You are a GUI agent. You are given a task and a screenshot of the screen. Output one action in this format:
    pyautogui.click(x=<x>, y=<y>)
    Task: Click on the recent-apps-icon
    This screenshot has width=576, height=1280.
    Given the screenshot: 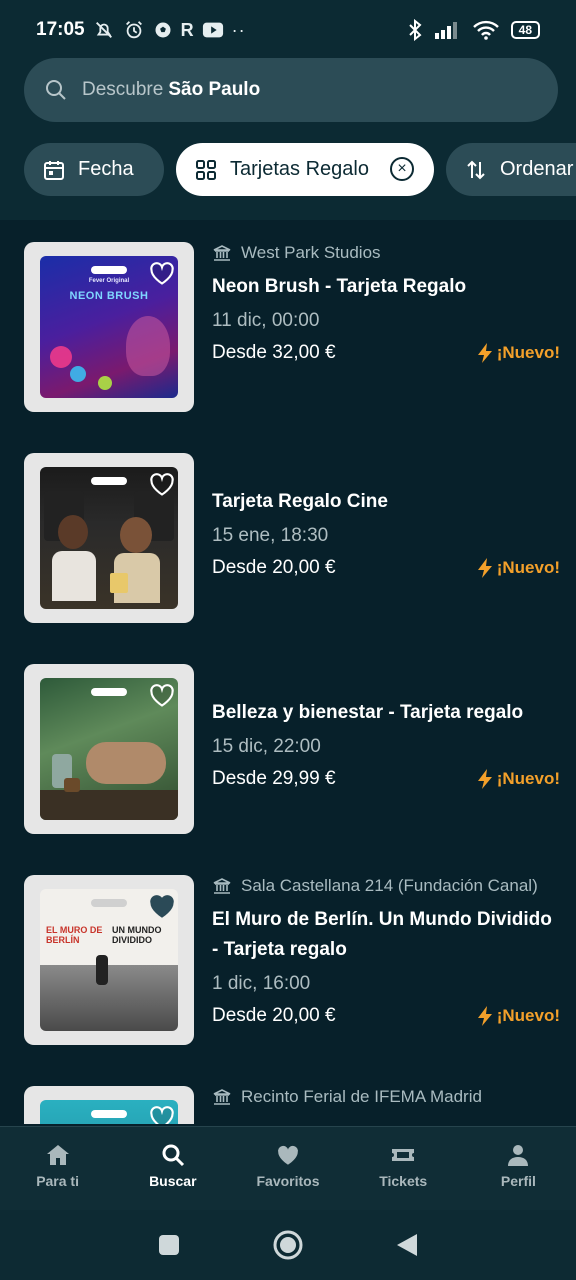 What is the action you would take?
    pyautogui.click(x=169, y=1245)
    